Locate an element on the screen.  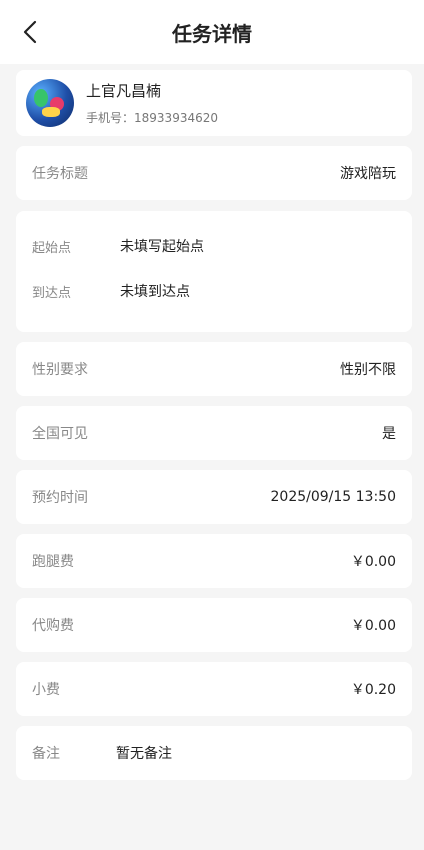
task-title-label: 任务标题 is located at coordinates (60, 174).